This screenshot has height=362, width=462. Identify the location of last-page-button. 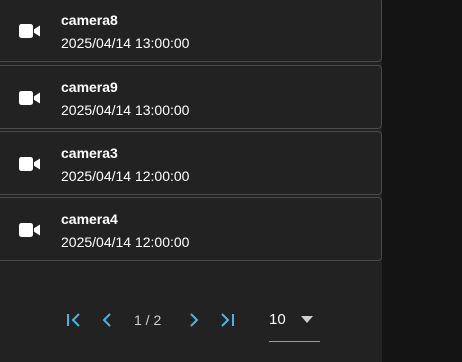
(227, 320).